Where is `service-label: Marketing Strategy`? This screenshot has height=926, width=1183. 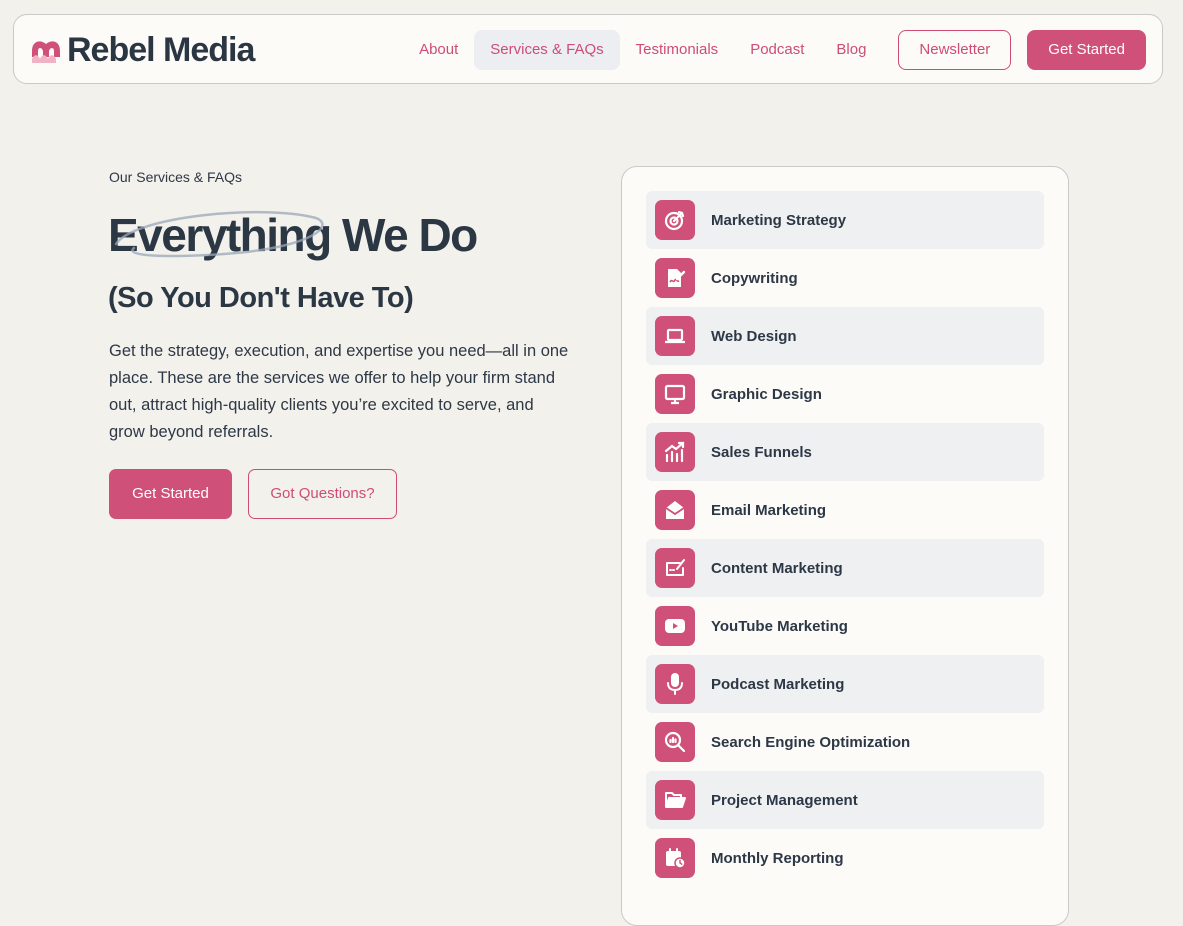 service-label: Marketing Strategy is located at coordinates (779, 220).